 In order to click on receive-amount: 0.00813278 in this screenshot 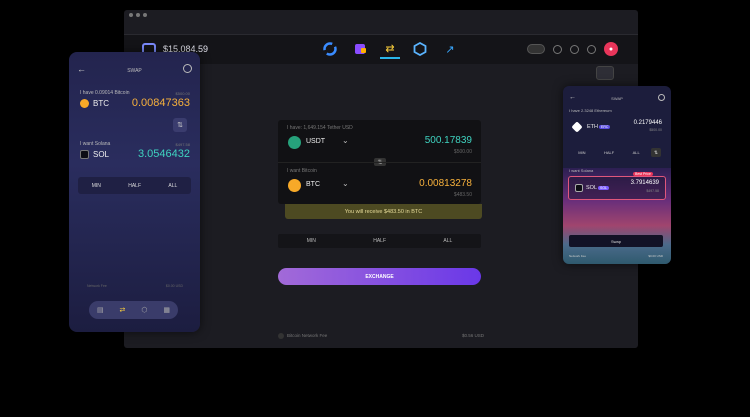, I will do `click(445, 183)`.